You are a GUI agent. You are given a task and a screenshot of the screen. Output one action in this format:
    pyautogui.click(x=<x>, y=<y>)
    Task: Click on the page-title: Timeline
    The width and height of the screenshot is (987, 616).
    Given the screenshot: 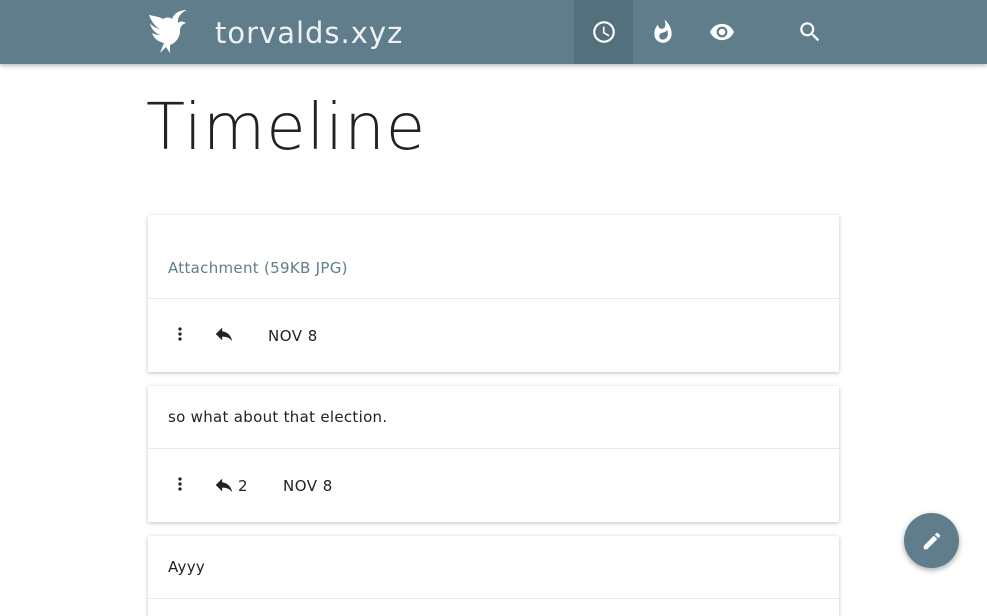 What is the action you would take?
    pyautogui.click(x=286, y=128)
    